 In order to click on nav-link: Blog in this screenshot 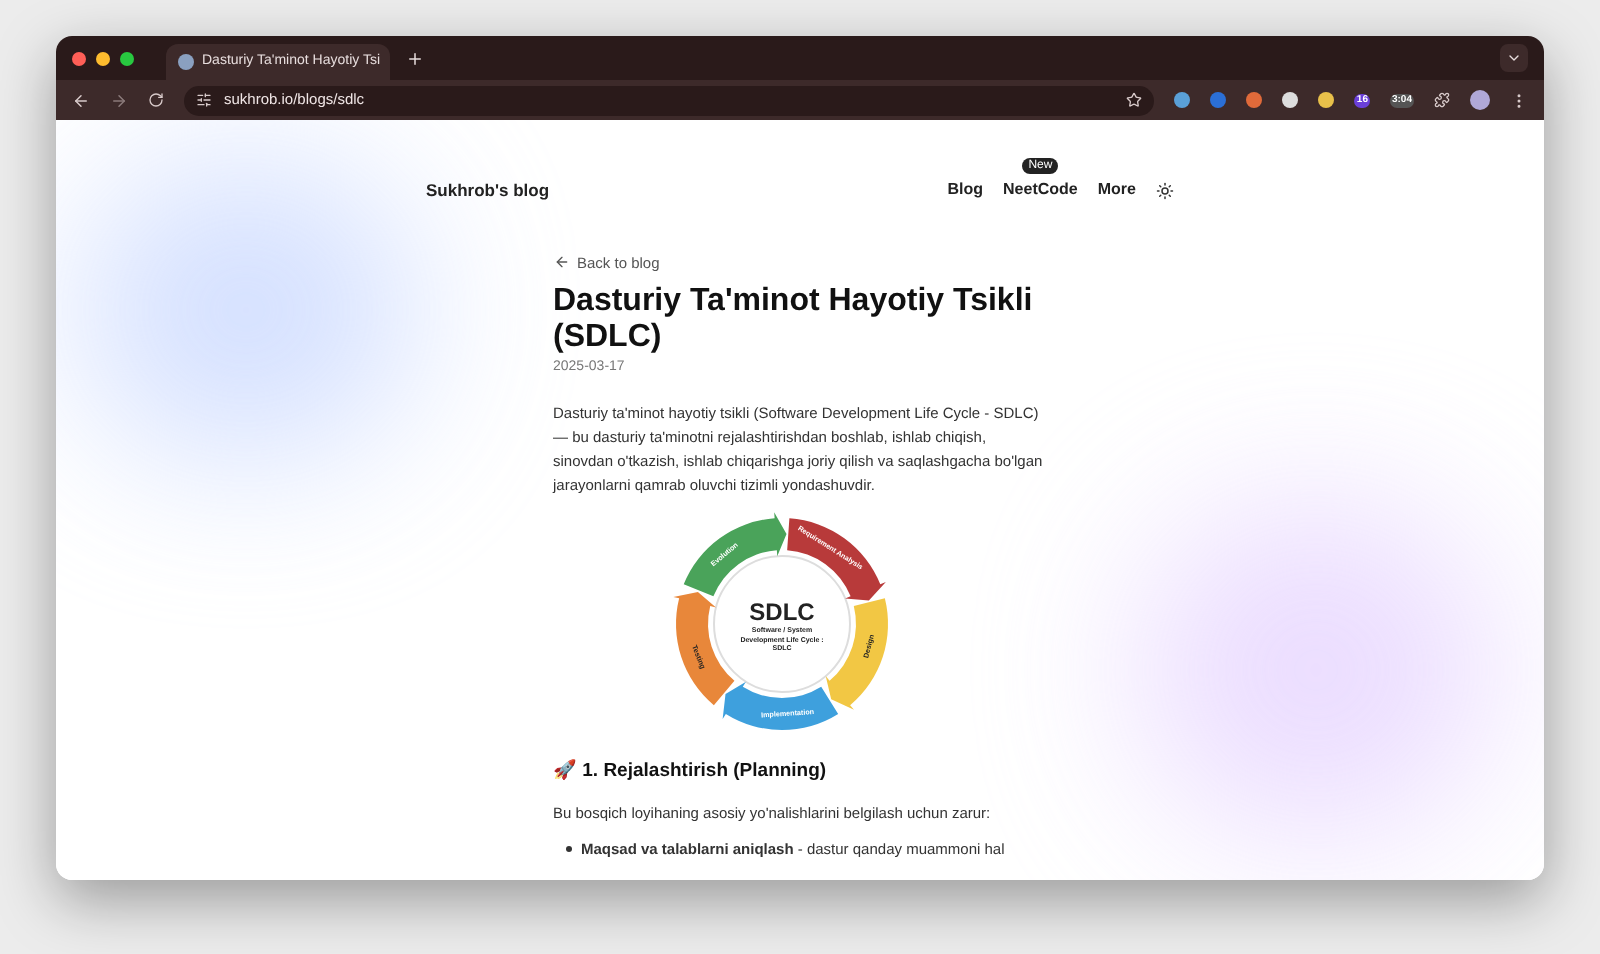, I will do `click(965, 190)`.